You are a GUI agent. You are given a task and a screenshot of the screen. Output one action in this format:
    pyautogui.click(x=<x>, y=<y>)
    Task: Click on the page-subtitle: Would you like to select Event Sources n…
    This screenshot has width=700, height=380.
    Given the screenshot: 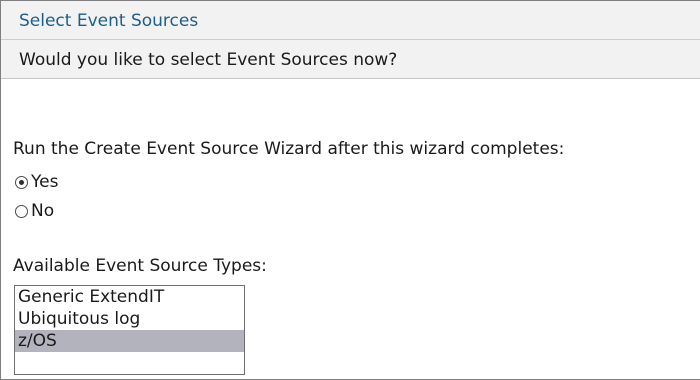 What is the action you would take?
    pyautogui.click(x=208, y=60)
    